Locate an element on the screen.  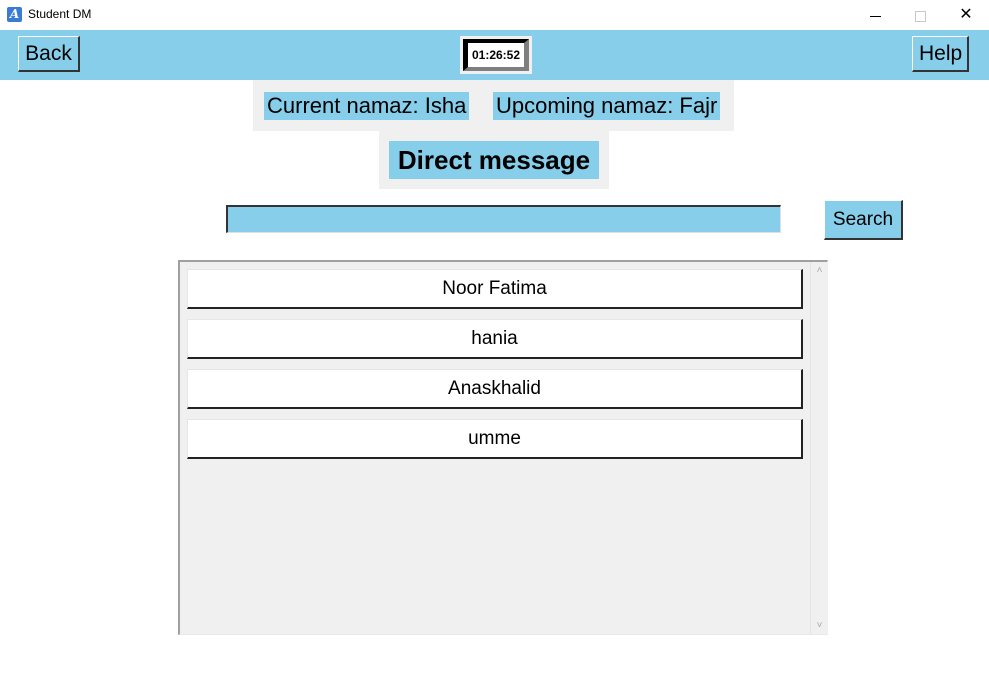
minimize-button is located at coordinates (875, 15).